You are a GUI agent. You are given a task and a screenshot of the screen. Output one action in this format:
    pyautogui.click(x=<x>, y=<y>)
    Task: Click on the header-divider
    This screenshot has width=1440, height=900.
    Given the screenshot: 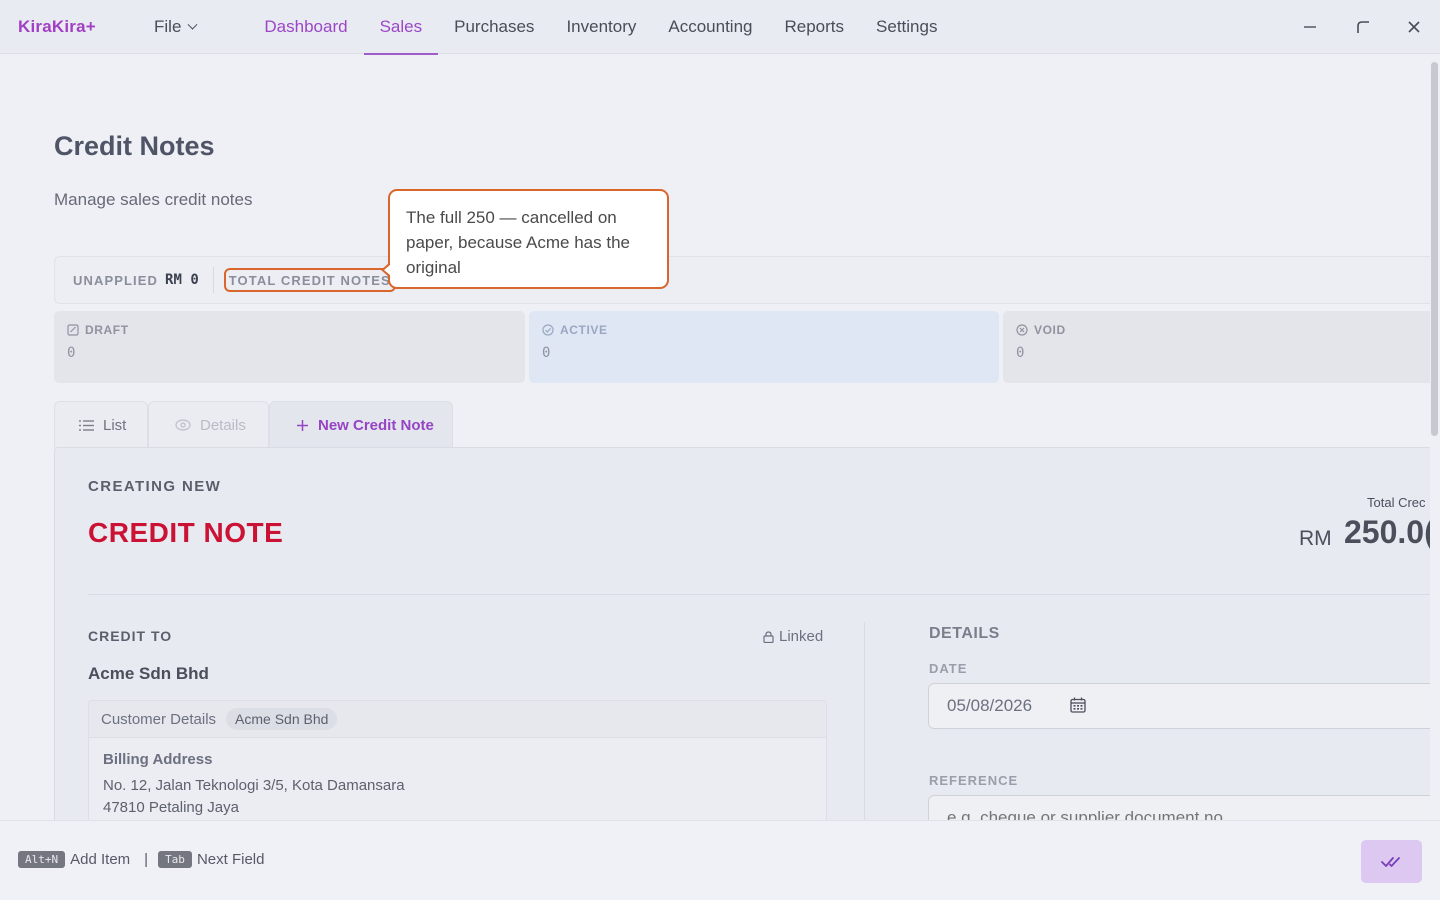 What is the action you would take?
    pyautogui.click(x=759, y=594)
    